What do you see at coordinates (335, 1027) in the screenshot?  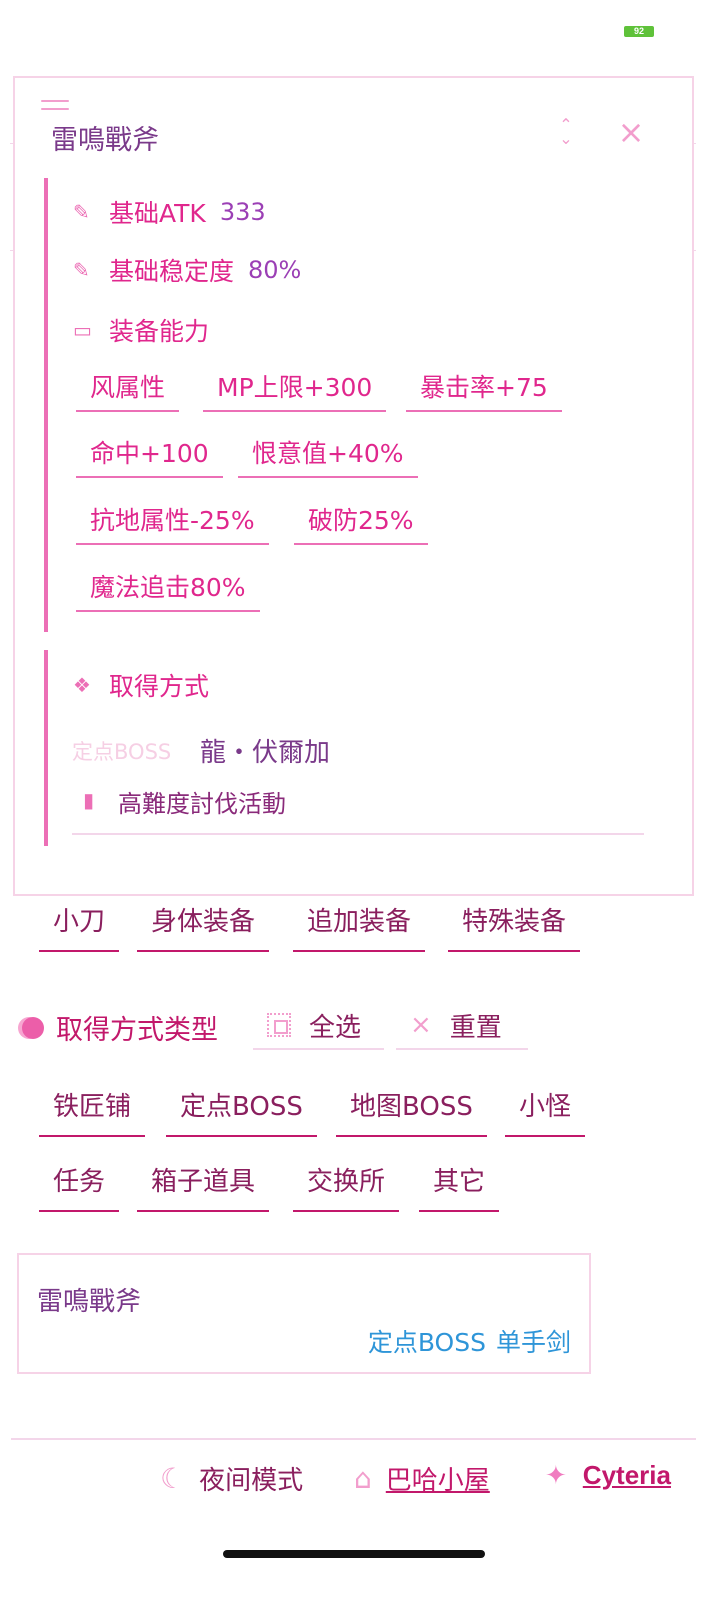 I see `select-all-label: 全选` at bounding box center [335, 1027].